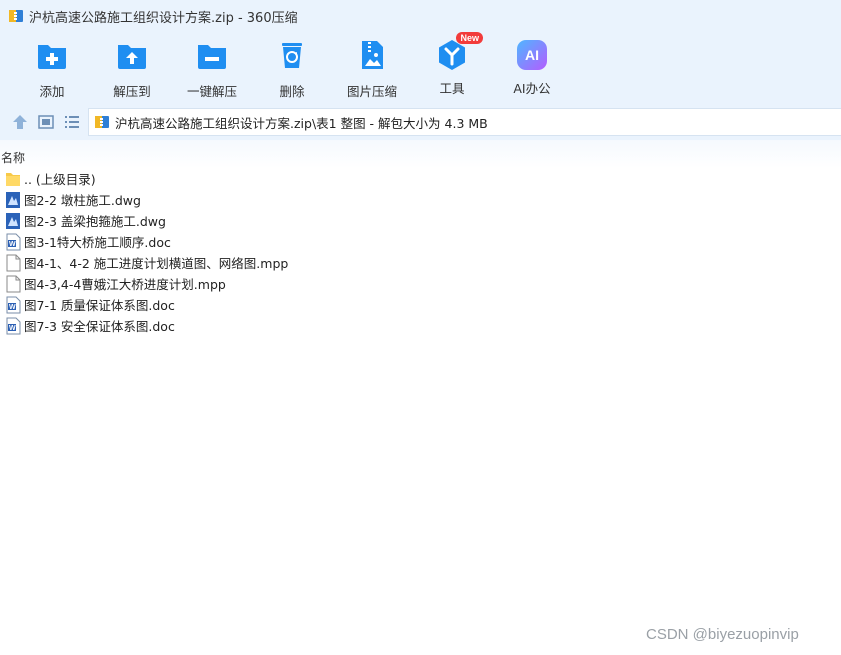 This screenshot has width=841, height=655. I want to click on add-folder-icon, so click(52, 57).